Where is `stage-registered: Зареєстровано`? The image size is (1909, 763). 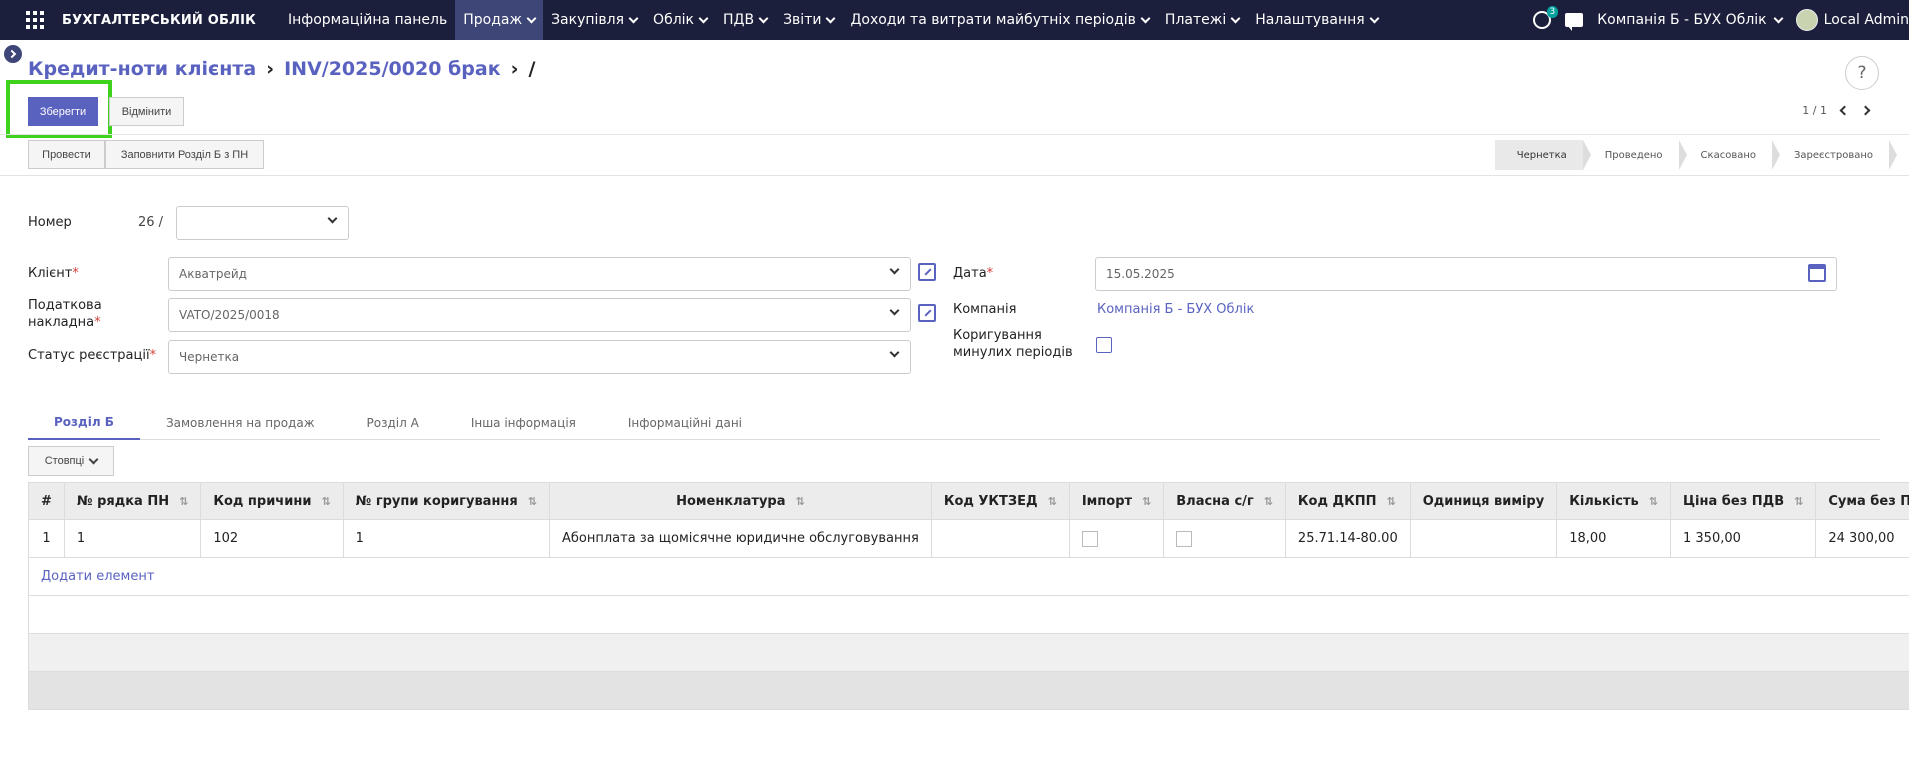
stage-registered: Зареєстровано is located at coordinates (1834, 155).